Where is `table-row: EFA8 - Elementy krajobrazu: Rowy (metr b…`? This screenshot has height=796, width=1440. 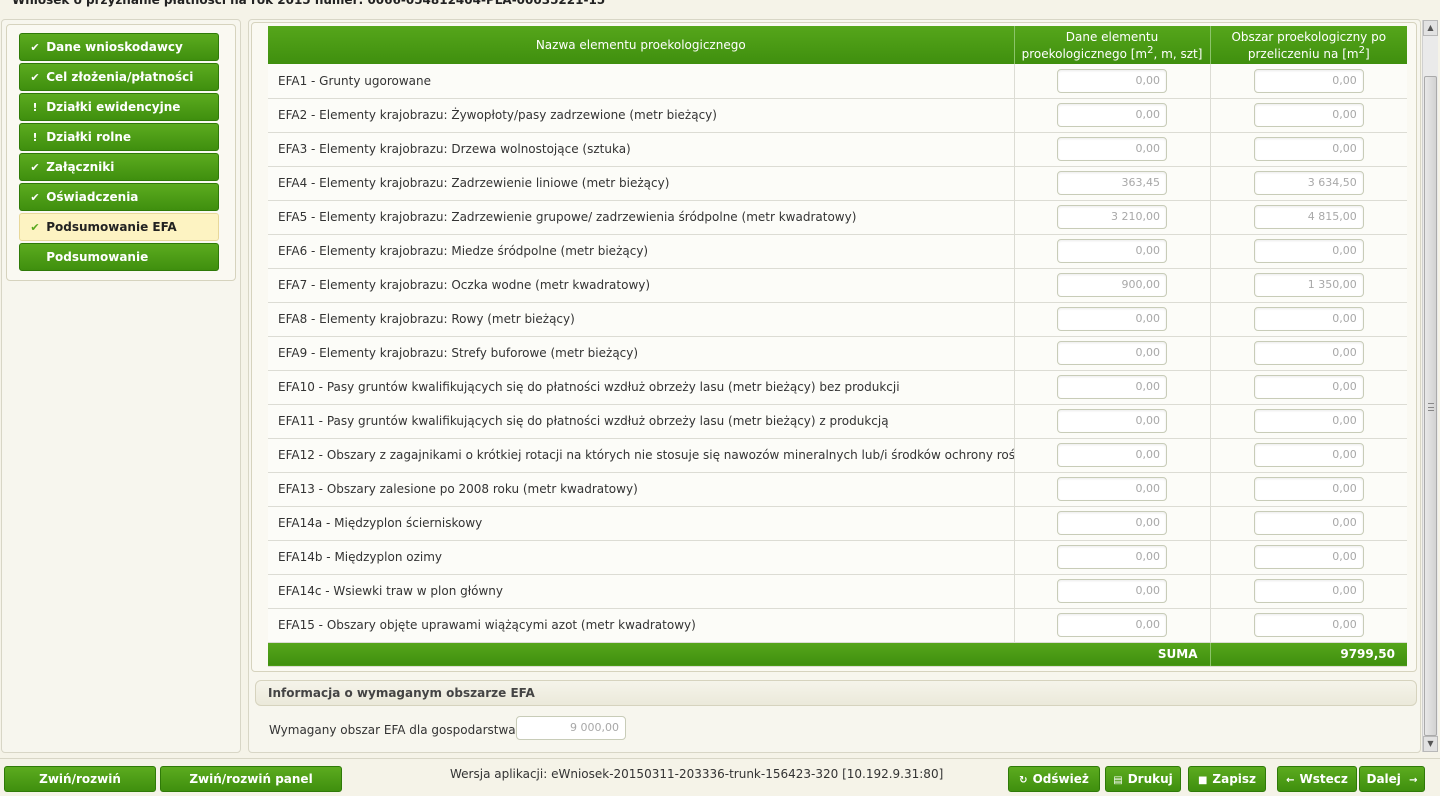 table-row: EFA8 - Elementy krajobrazu: Rowy (metr b… is located at coordinates (837, 319).